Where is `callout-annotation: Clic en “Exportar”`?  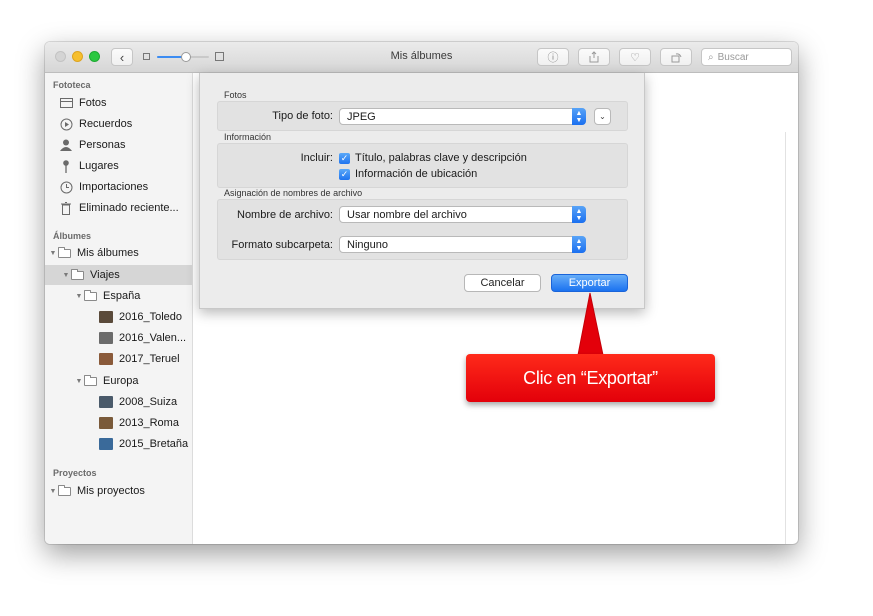 callout-annotation: Clic en “Exportar” is located at coordinates (590, 378).